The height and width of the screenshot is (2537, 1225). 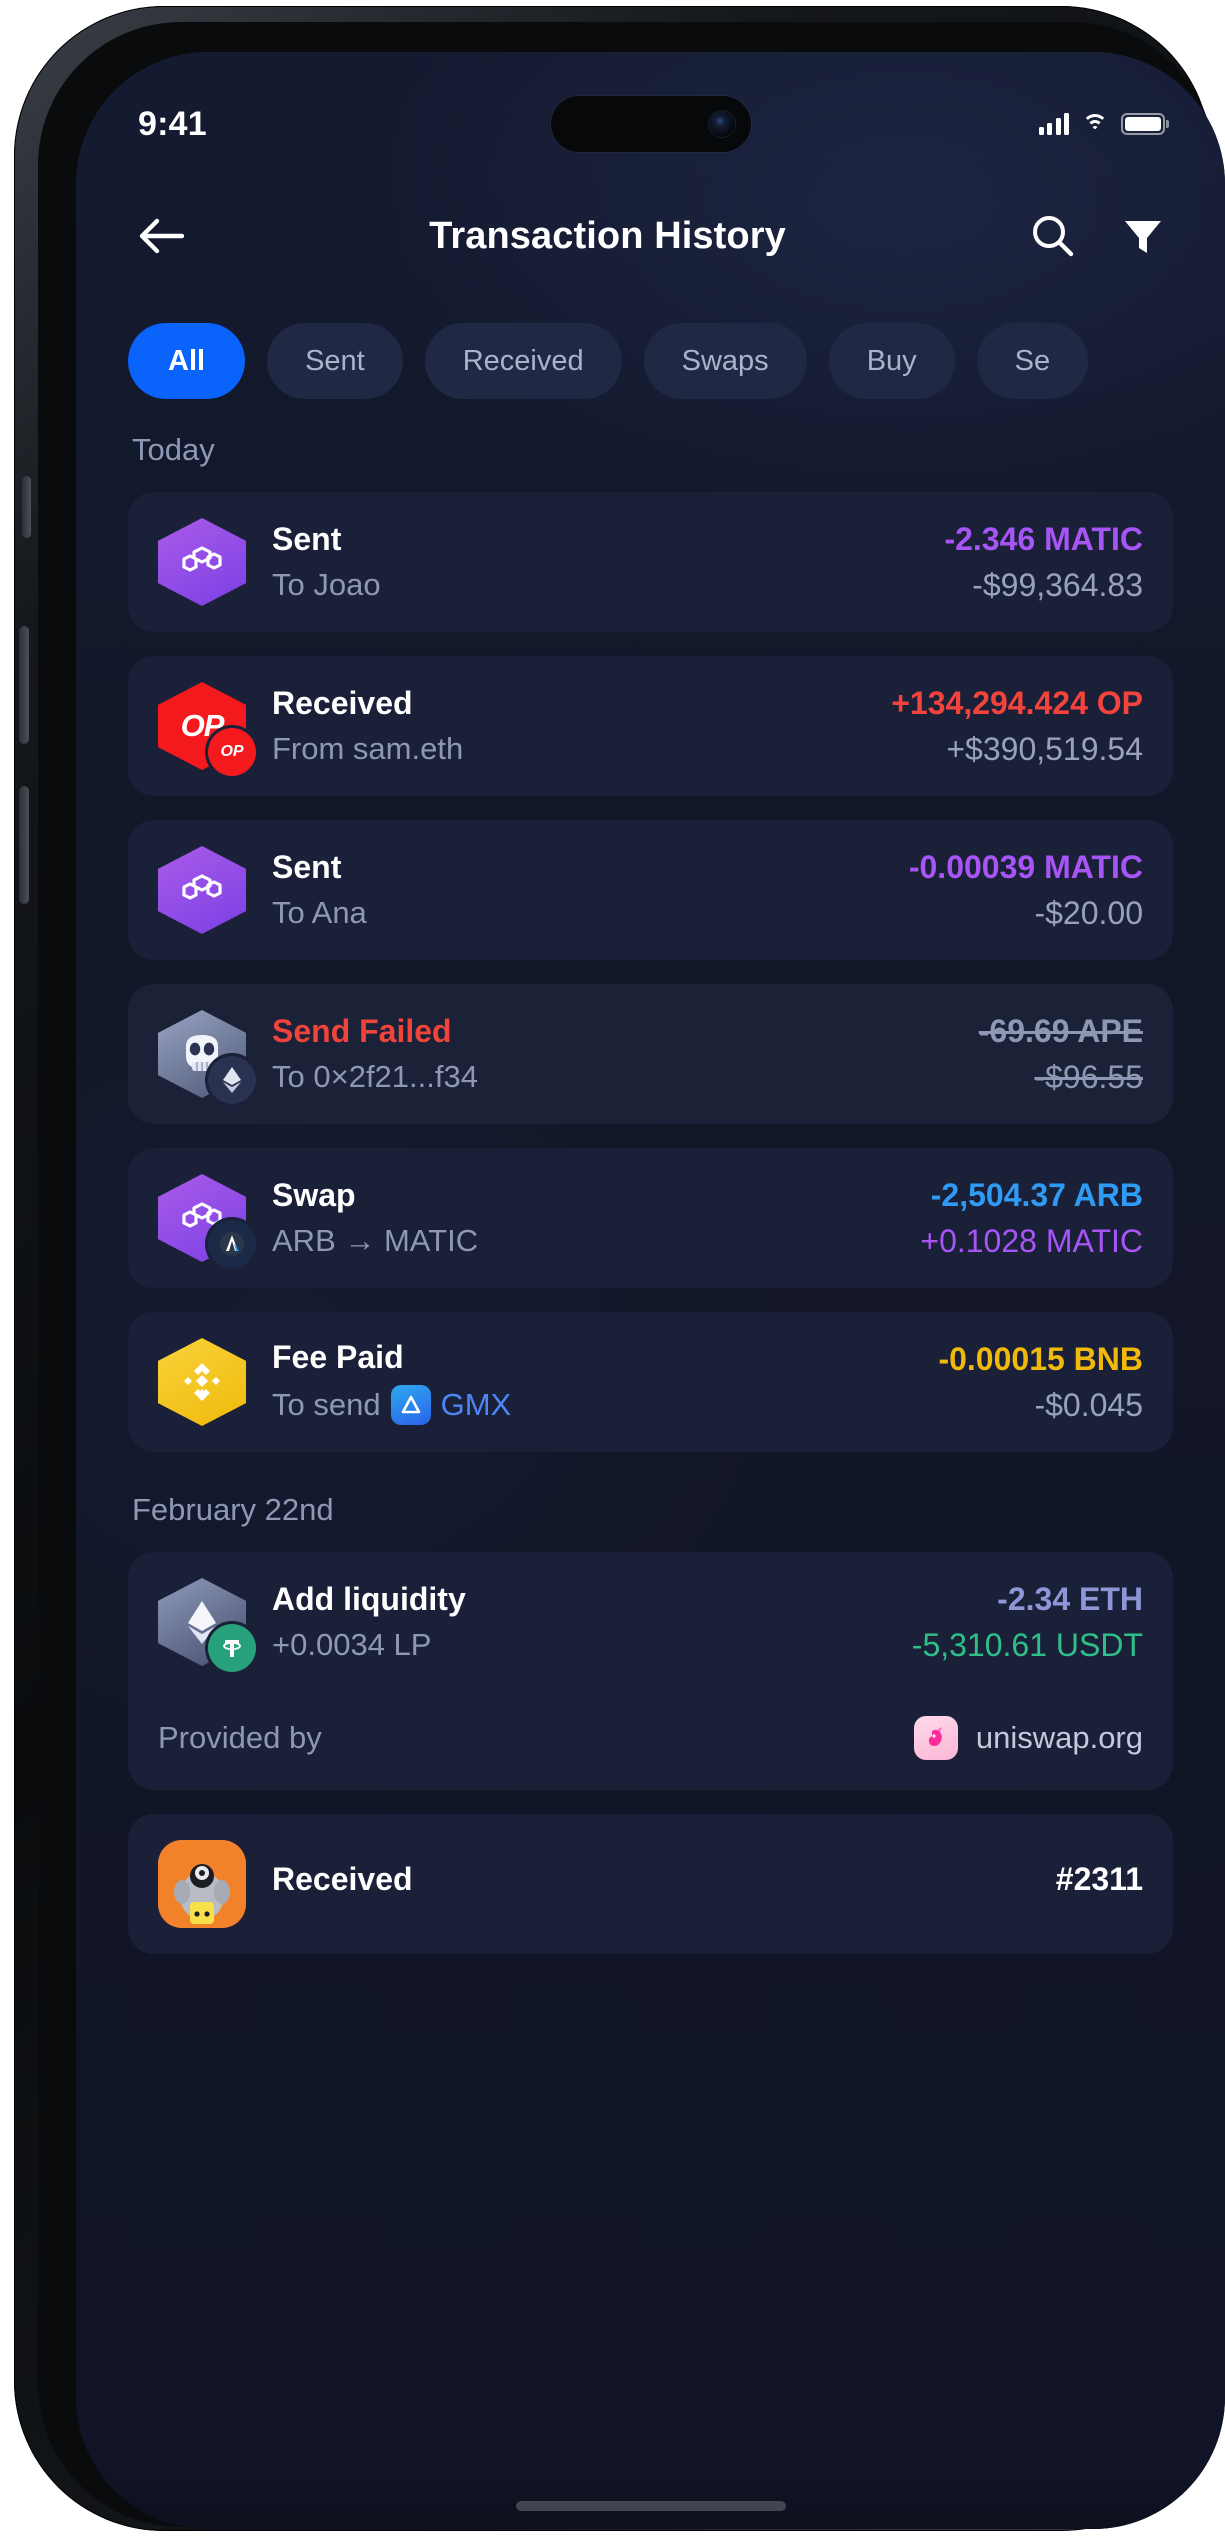 I want to click on wifi-icon, so click(x=1095, y=124).